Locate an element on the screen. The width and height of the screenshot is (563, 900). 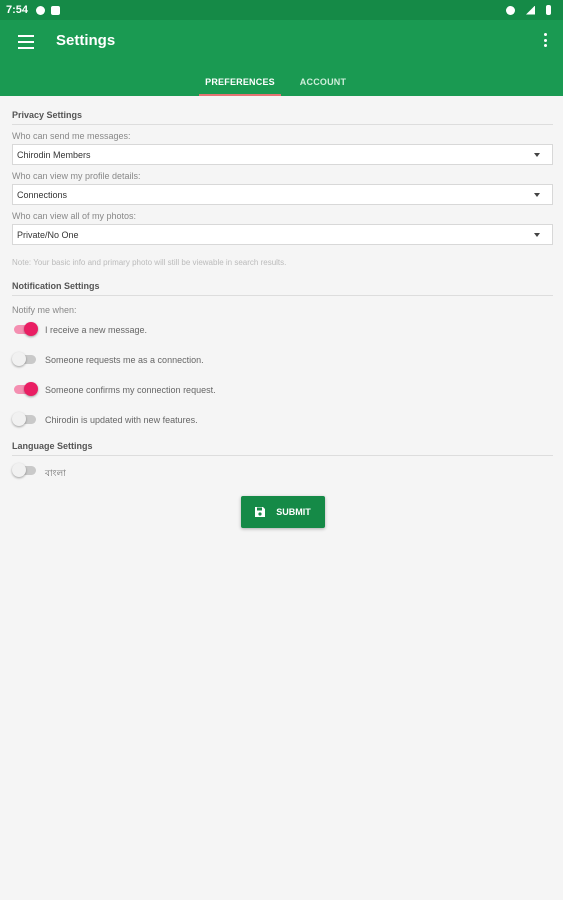
profile-privacy-label: Who can view my profile details: is located at coordinates (76, 176).